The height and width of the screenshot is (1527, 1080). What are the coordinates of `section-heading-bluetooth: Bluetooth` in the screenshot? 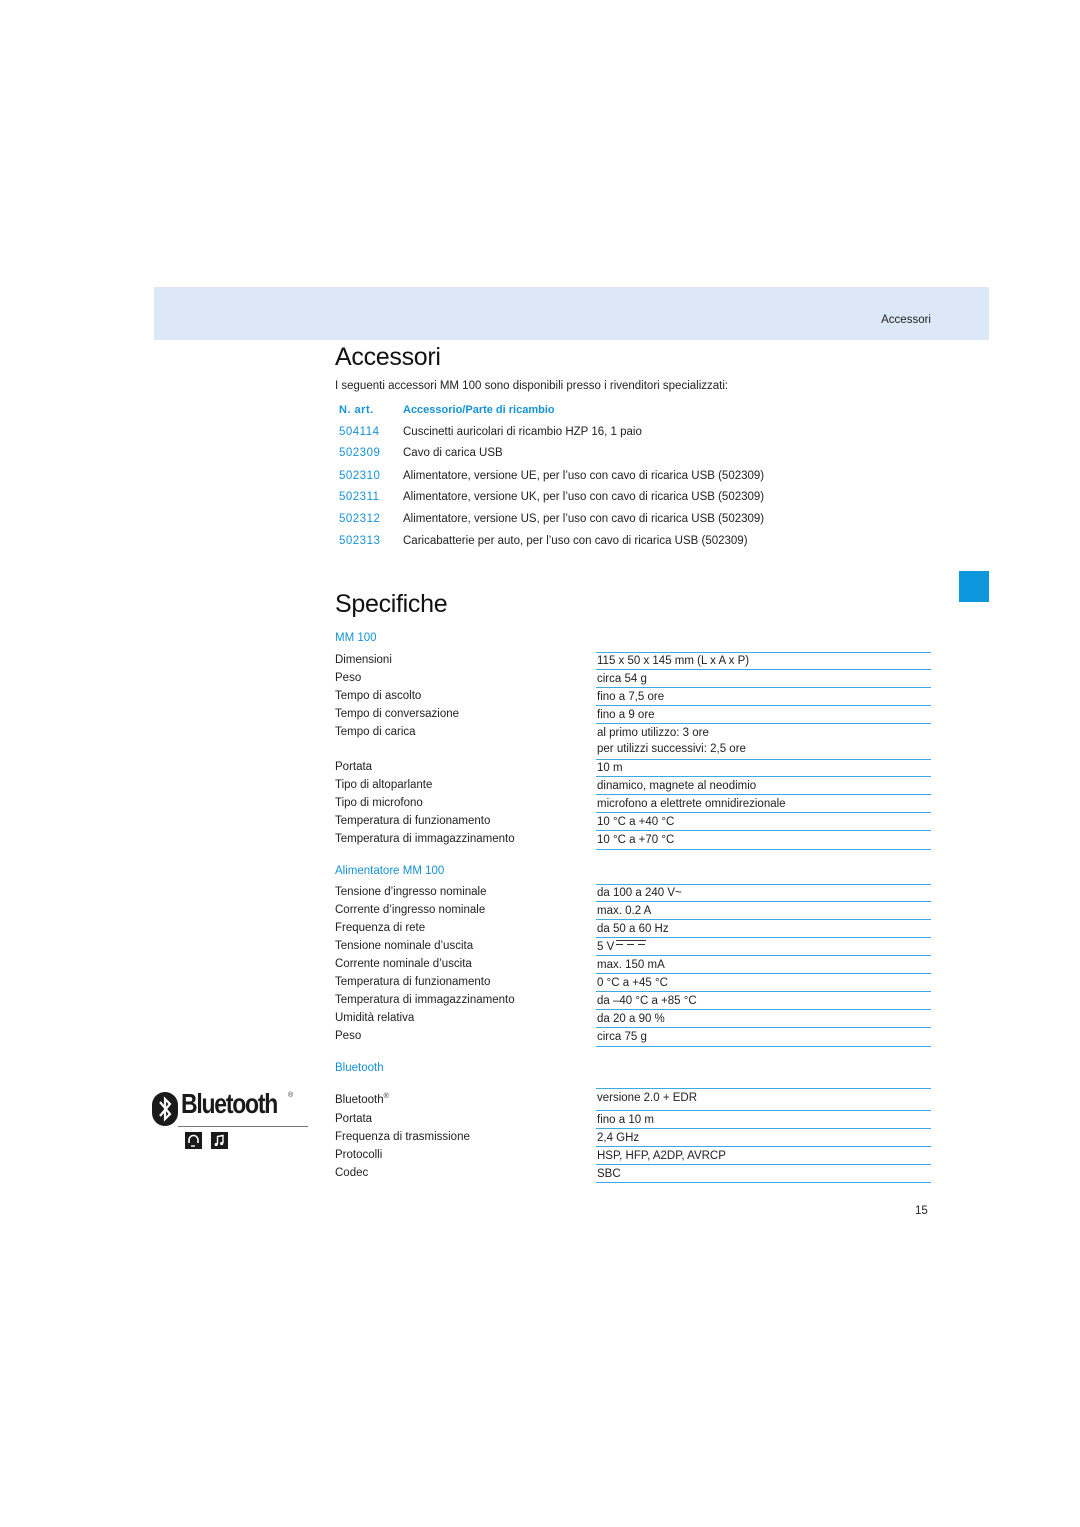 It's located at (359, 1068).